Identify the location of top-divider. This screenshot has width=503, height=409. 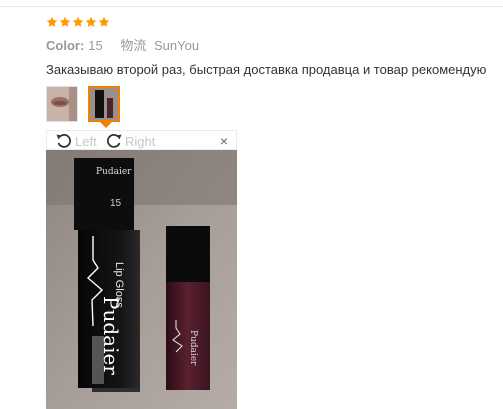
(251, 6).